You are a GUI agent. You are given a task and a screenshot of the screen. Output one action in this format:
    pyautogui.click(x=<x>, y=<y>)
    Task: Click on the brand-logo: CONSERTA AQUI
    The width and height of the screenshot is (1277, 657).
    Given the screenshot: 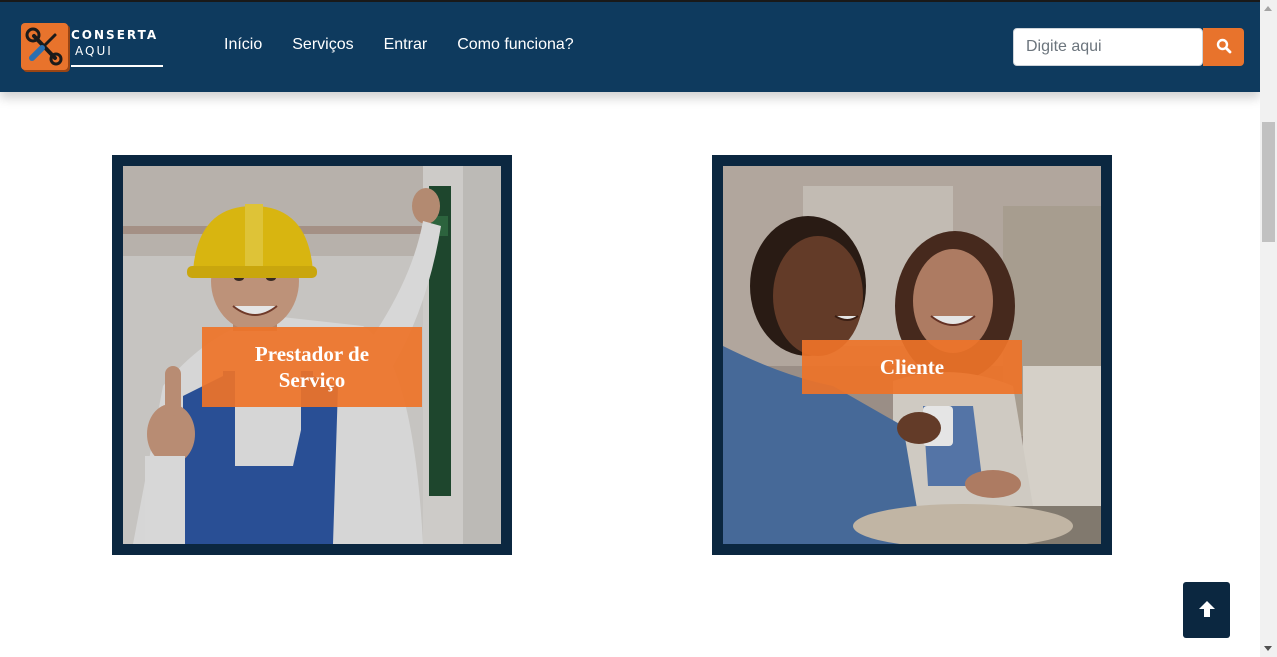 What is the action you would take?
    pyautogui.click(x=93, y=48)
    